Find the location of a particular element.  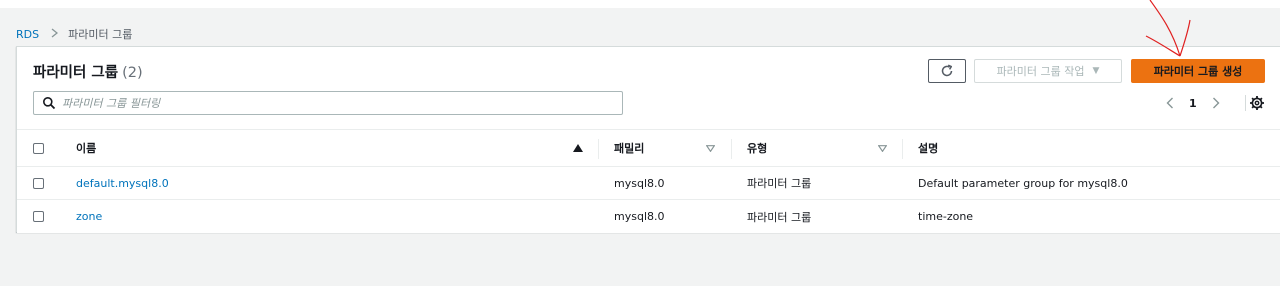

annotation-arrow-icon is located at coordinates (1168, 28).